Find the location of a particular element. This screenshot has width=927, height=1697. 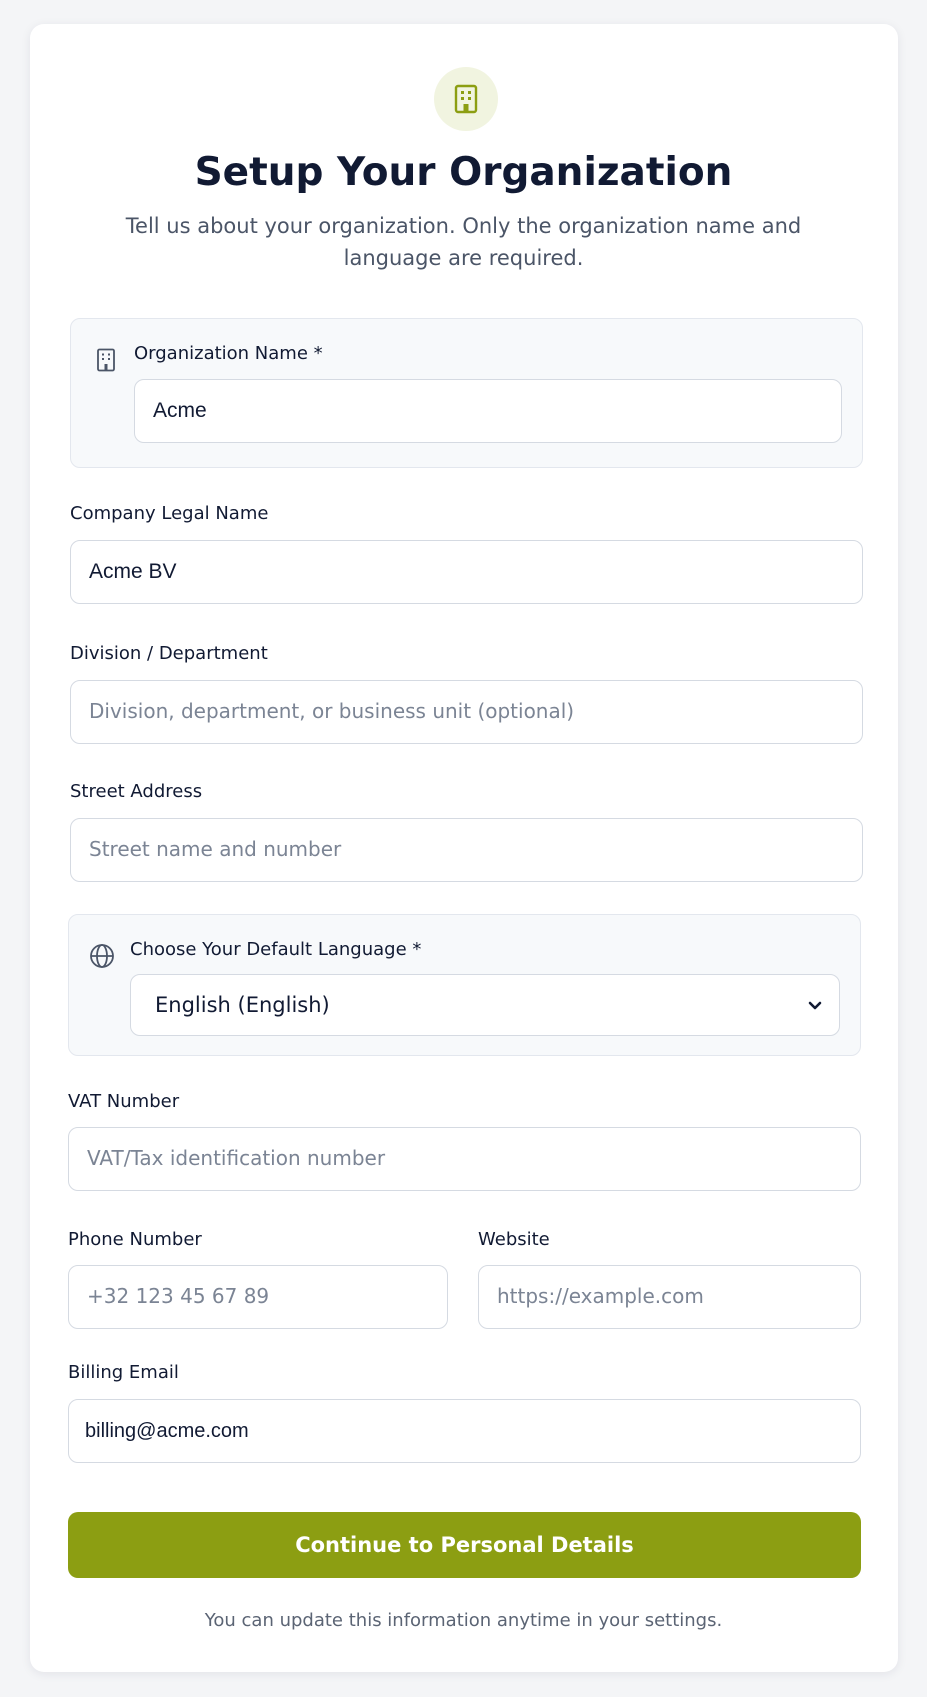

division-input is located at coordinates (466, 712).